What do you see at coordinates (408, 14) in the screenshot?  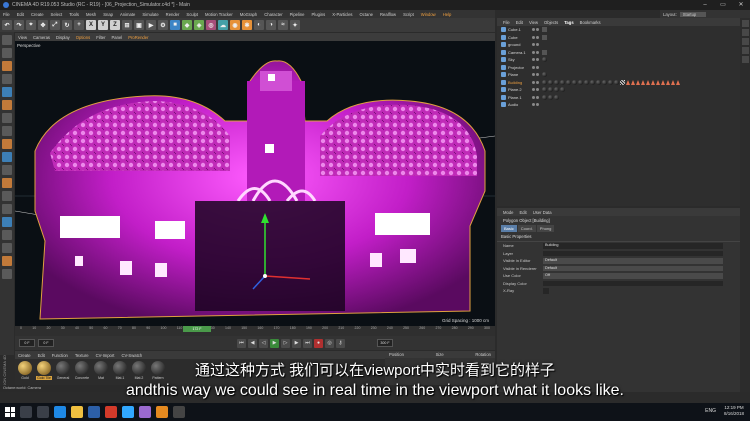 I see `menu-script: Script` at bounding box center [408, 14].